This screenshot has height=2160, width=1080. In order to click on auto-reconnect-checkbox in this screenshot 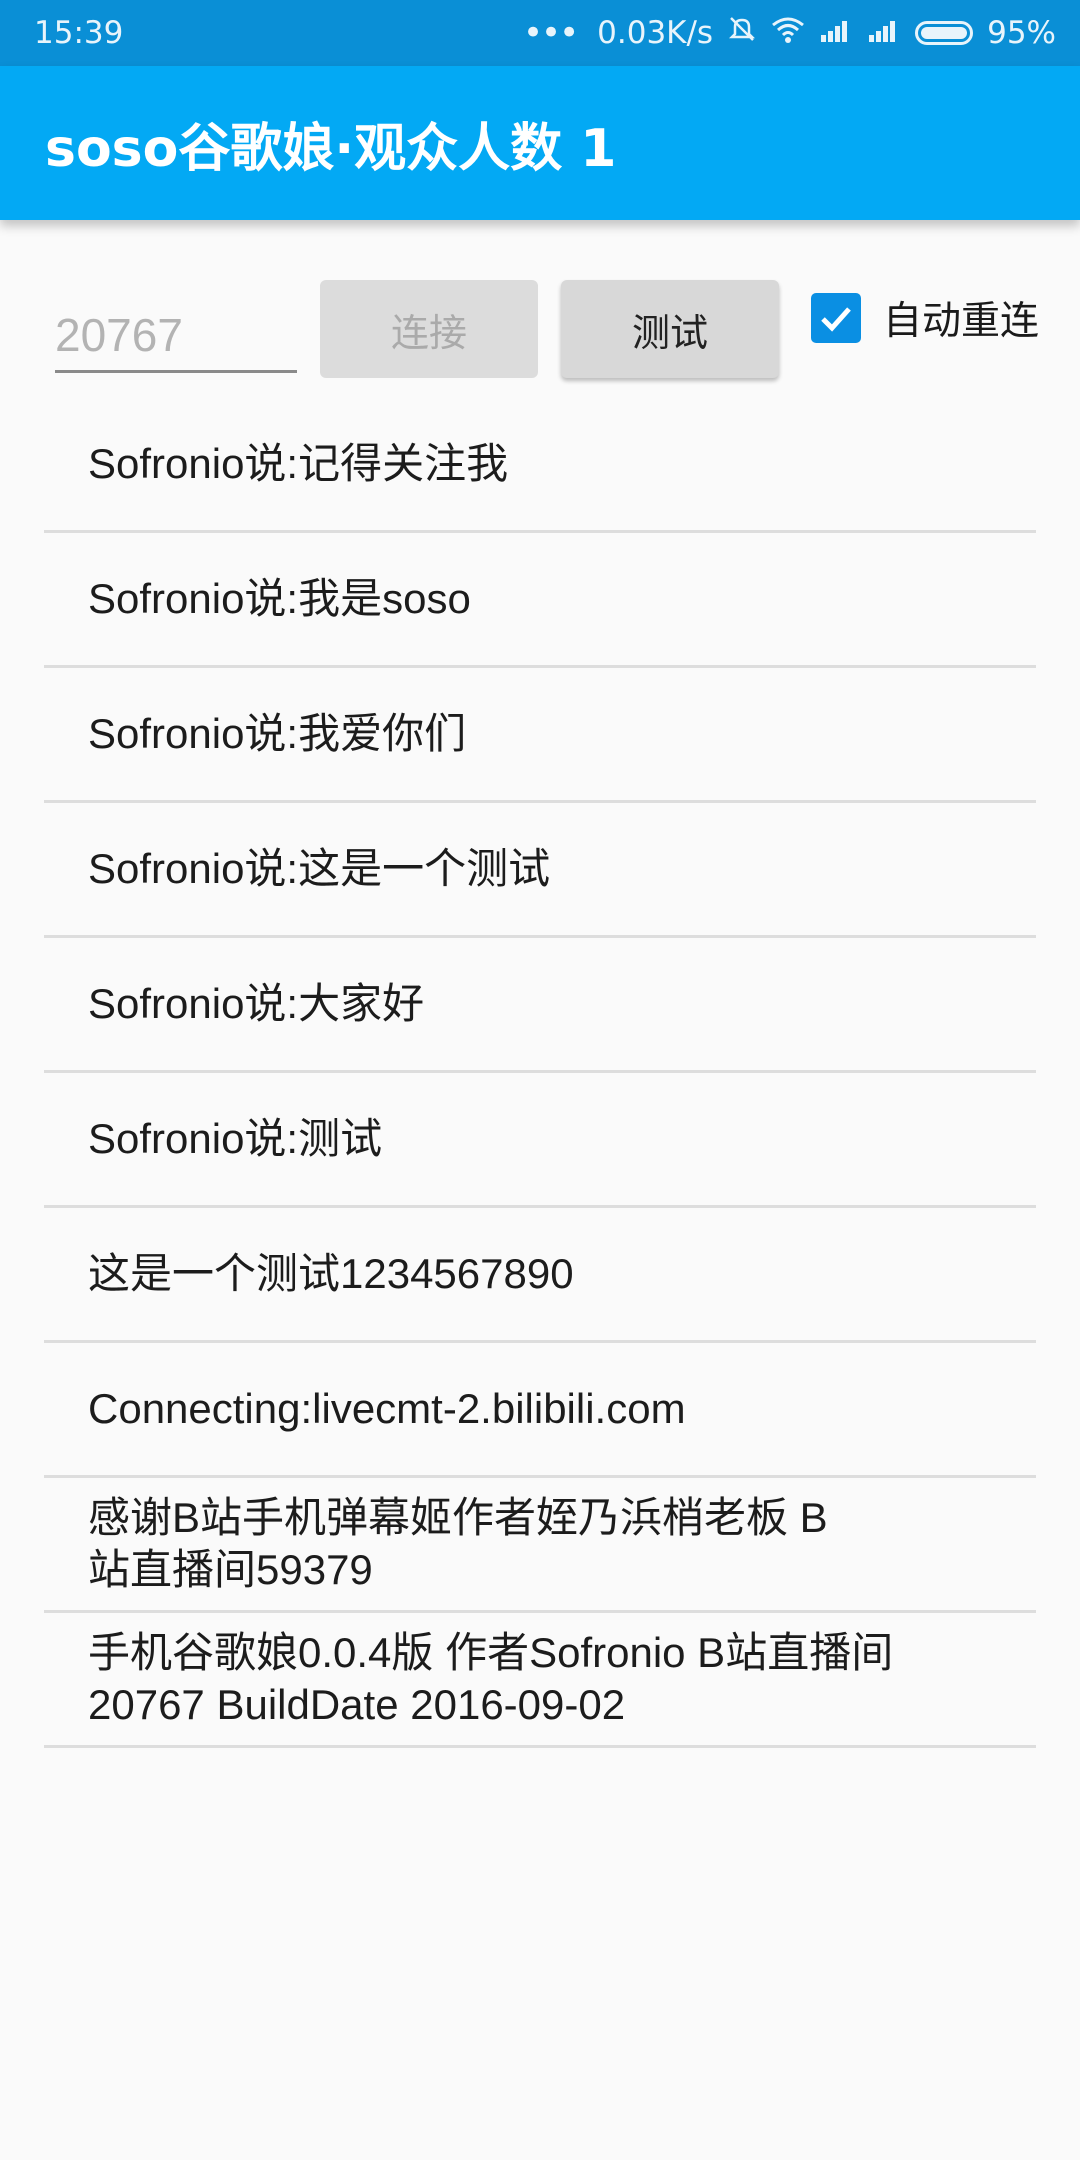, I will do `click(836, 318)`.